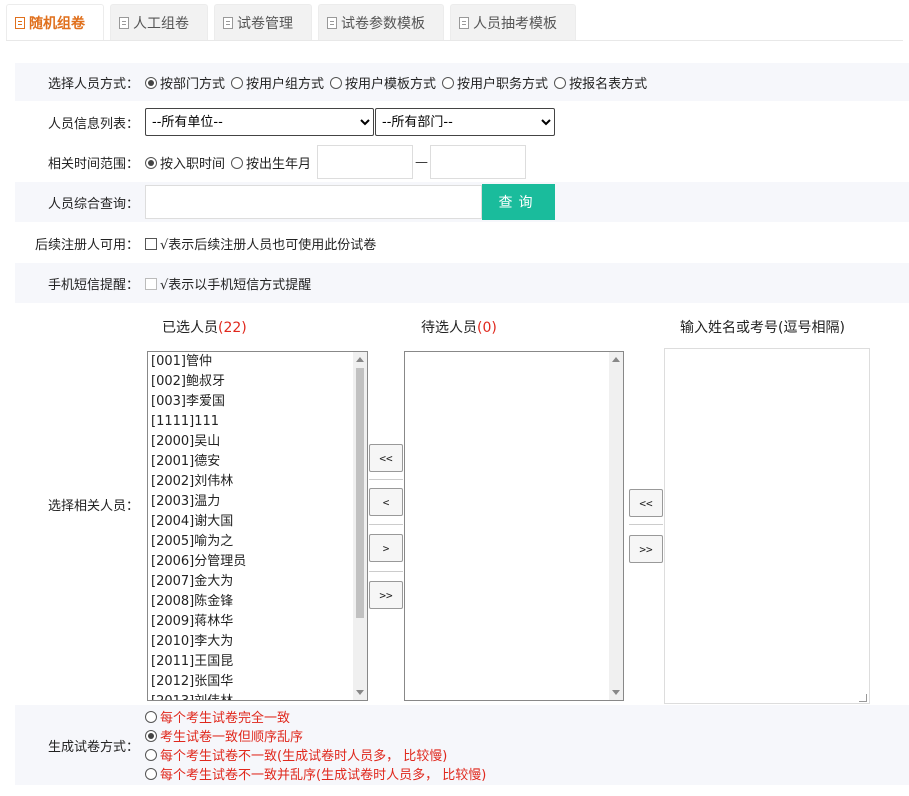 This screenshot has width=909, height=796. I want to click on radio-by-entry-time: 按入职时间, so click(185, 162).